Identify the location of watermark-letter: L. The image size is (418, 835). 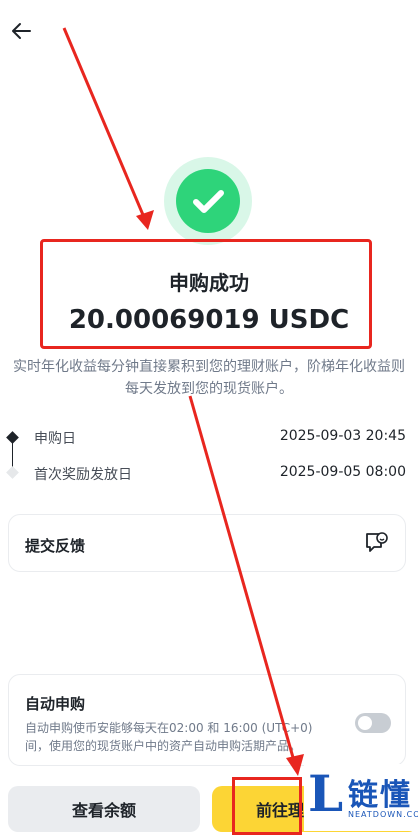
(326, 793).